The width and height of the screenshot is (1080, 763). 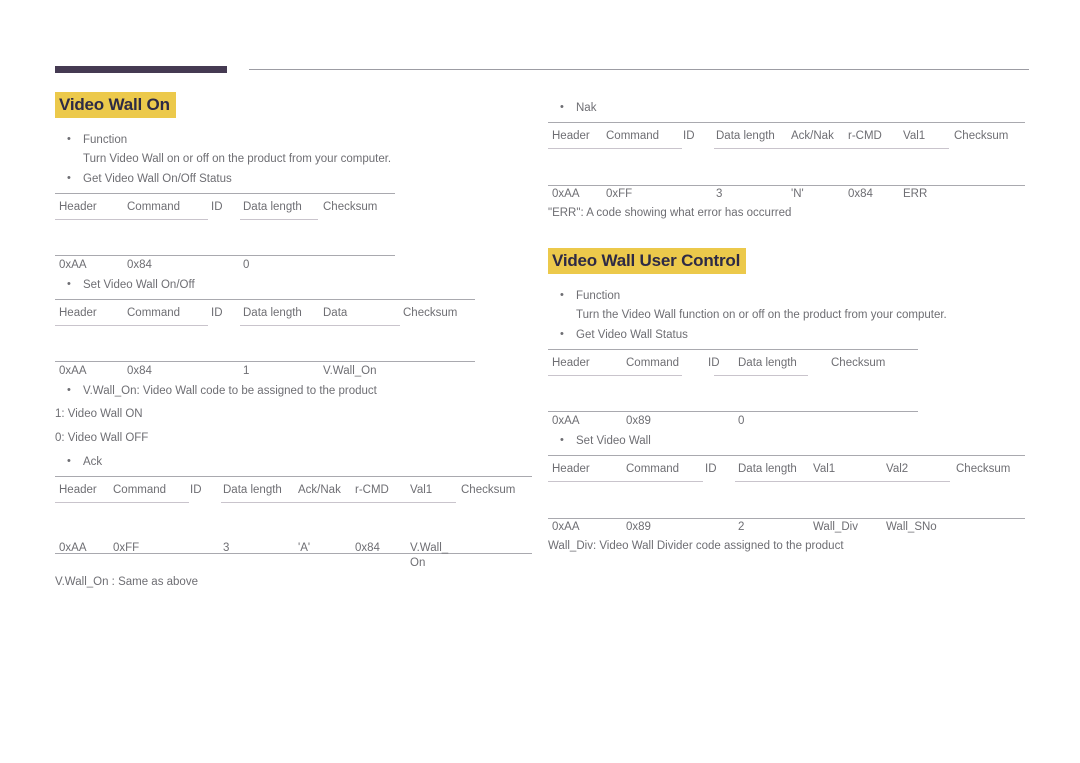 What do you see at coordinates (300, 352) in the screenshot?
I see `table-row: 0xAA 0x84 1 V.Wall_On` at bounding box center [300, 352].